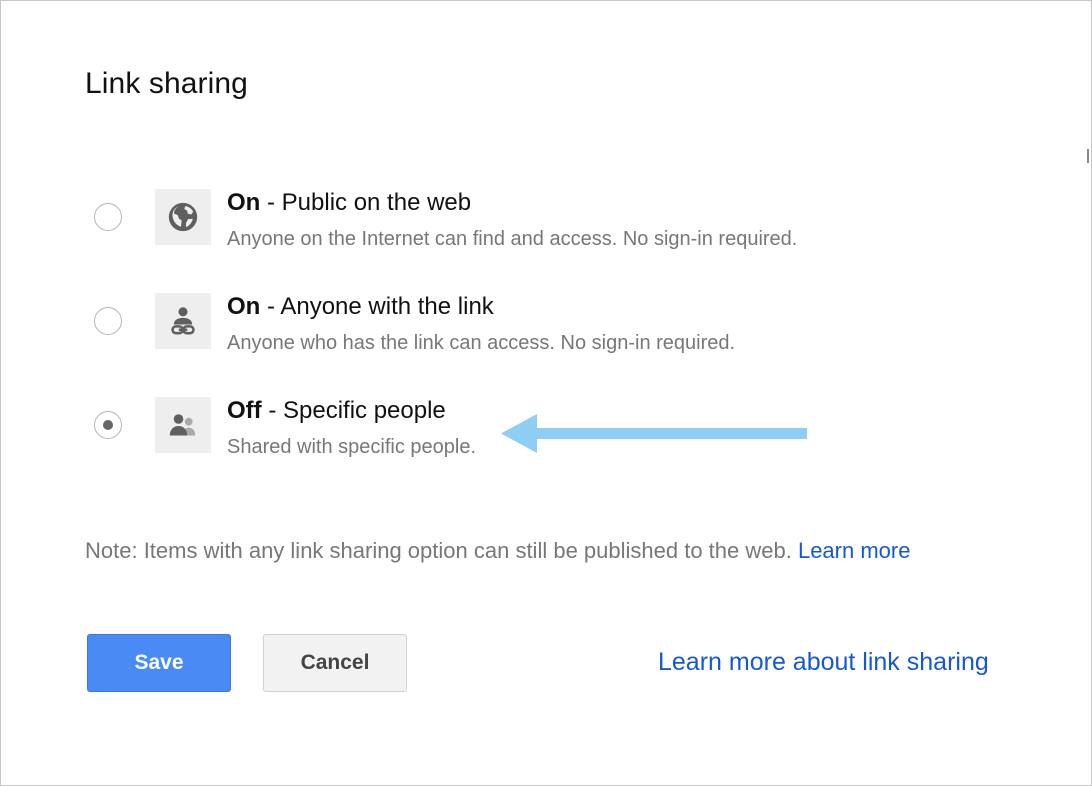  What do you see at coordinates (183, 425) in the screenshot?
I see `people-icon` at bounding box center [183, 425].